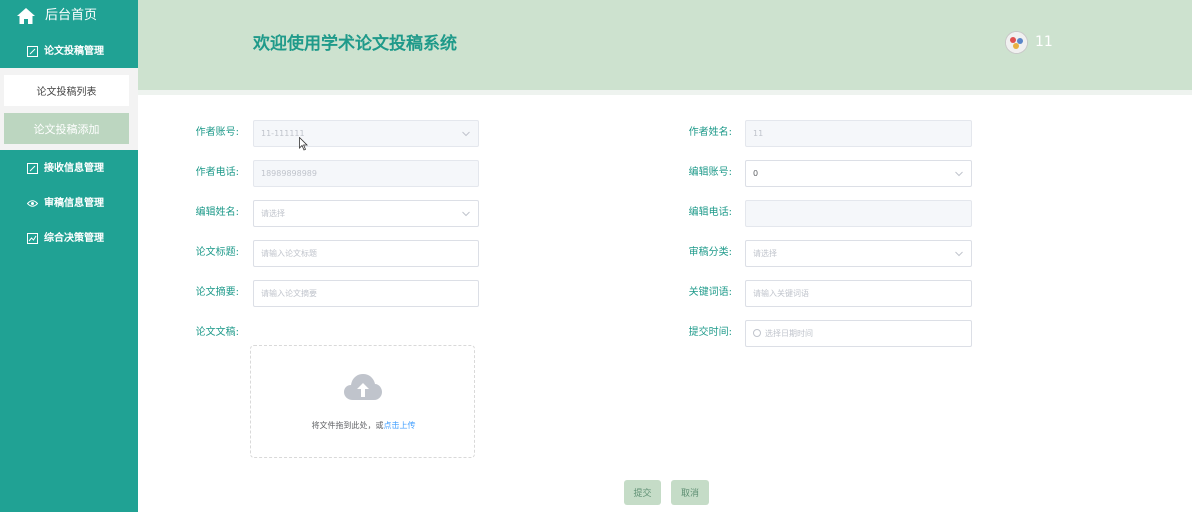  I want to click on review-category-label: 审稿分类:, so click(710, 252).